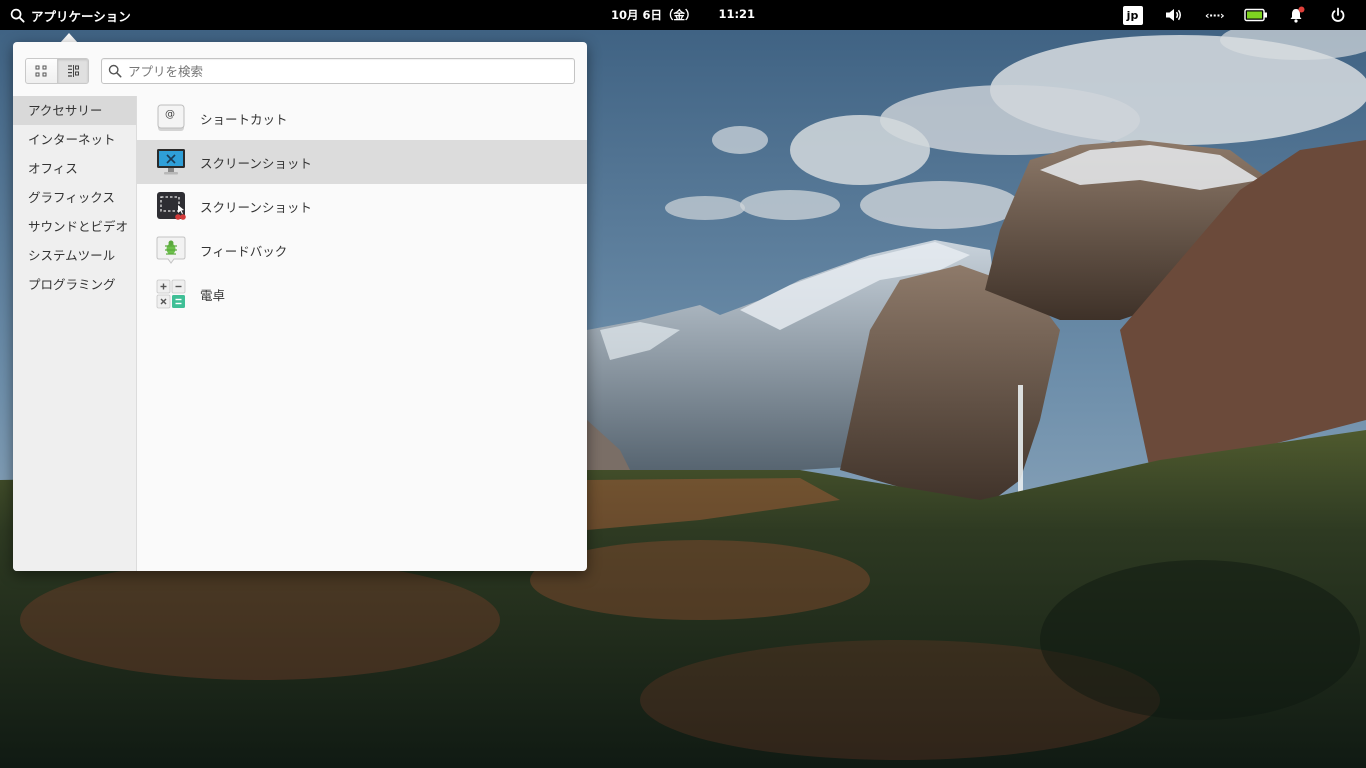 Image resolution: width=1366 pixels, height=768 pixels. I want to click on category-programming: プログラミング, so click(74, 284).